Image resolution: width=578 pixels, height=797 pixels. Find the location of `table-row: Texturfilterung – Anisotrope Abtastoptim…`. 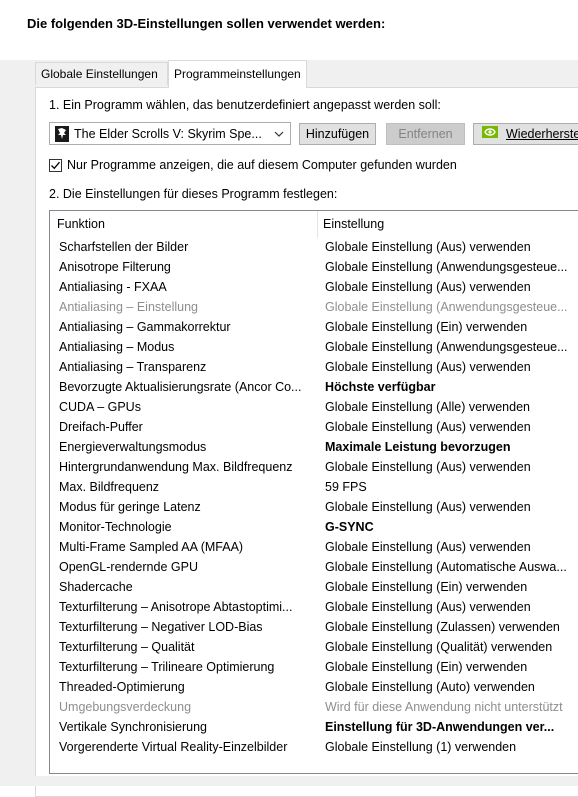

table-row: Texturfilterung – Anisotrope Abtastoptim… is located at coordinates (314, 607).